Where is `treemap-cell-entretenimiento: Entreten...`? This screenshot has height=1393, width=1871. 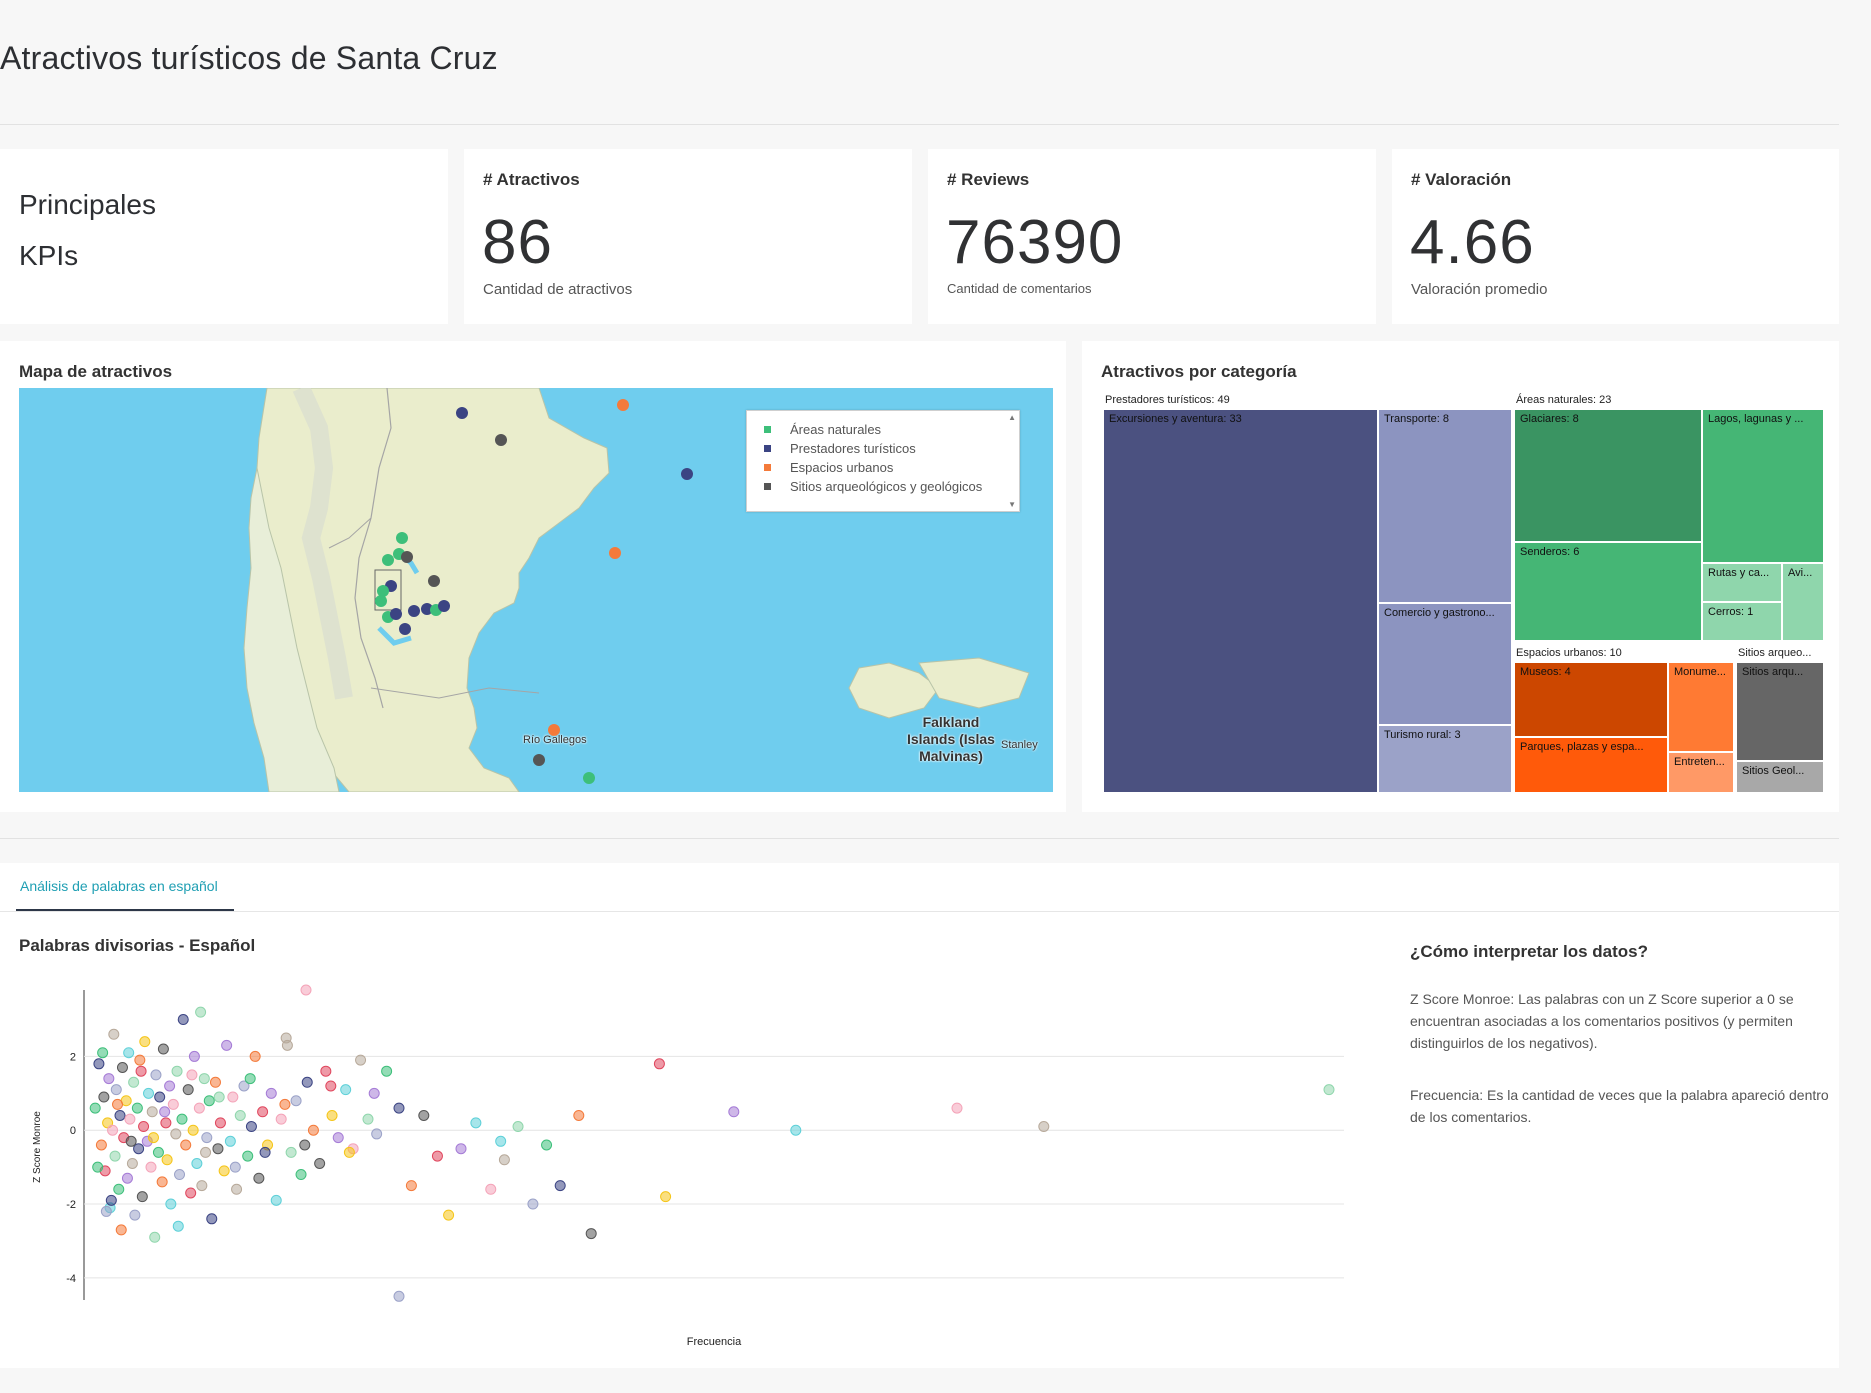 treemap-cell-entretenimiento: Entreten... is located at coordinates (1702, 773).